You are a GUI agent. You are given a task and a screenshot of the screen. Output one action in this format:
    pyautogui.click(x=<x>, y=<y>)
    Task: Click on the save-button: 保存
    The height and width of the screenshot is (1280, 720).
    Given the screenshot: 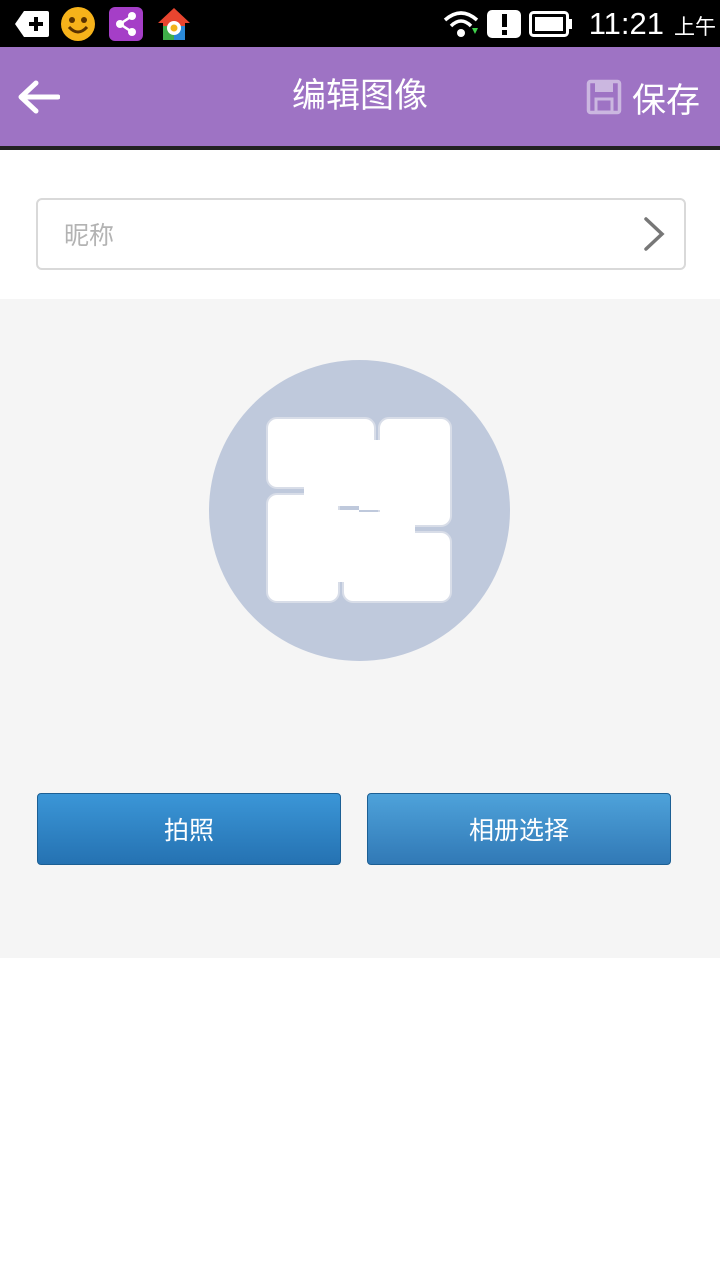 What is the action you would take?
    pyautogui.click(x=643, y=97)
    